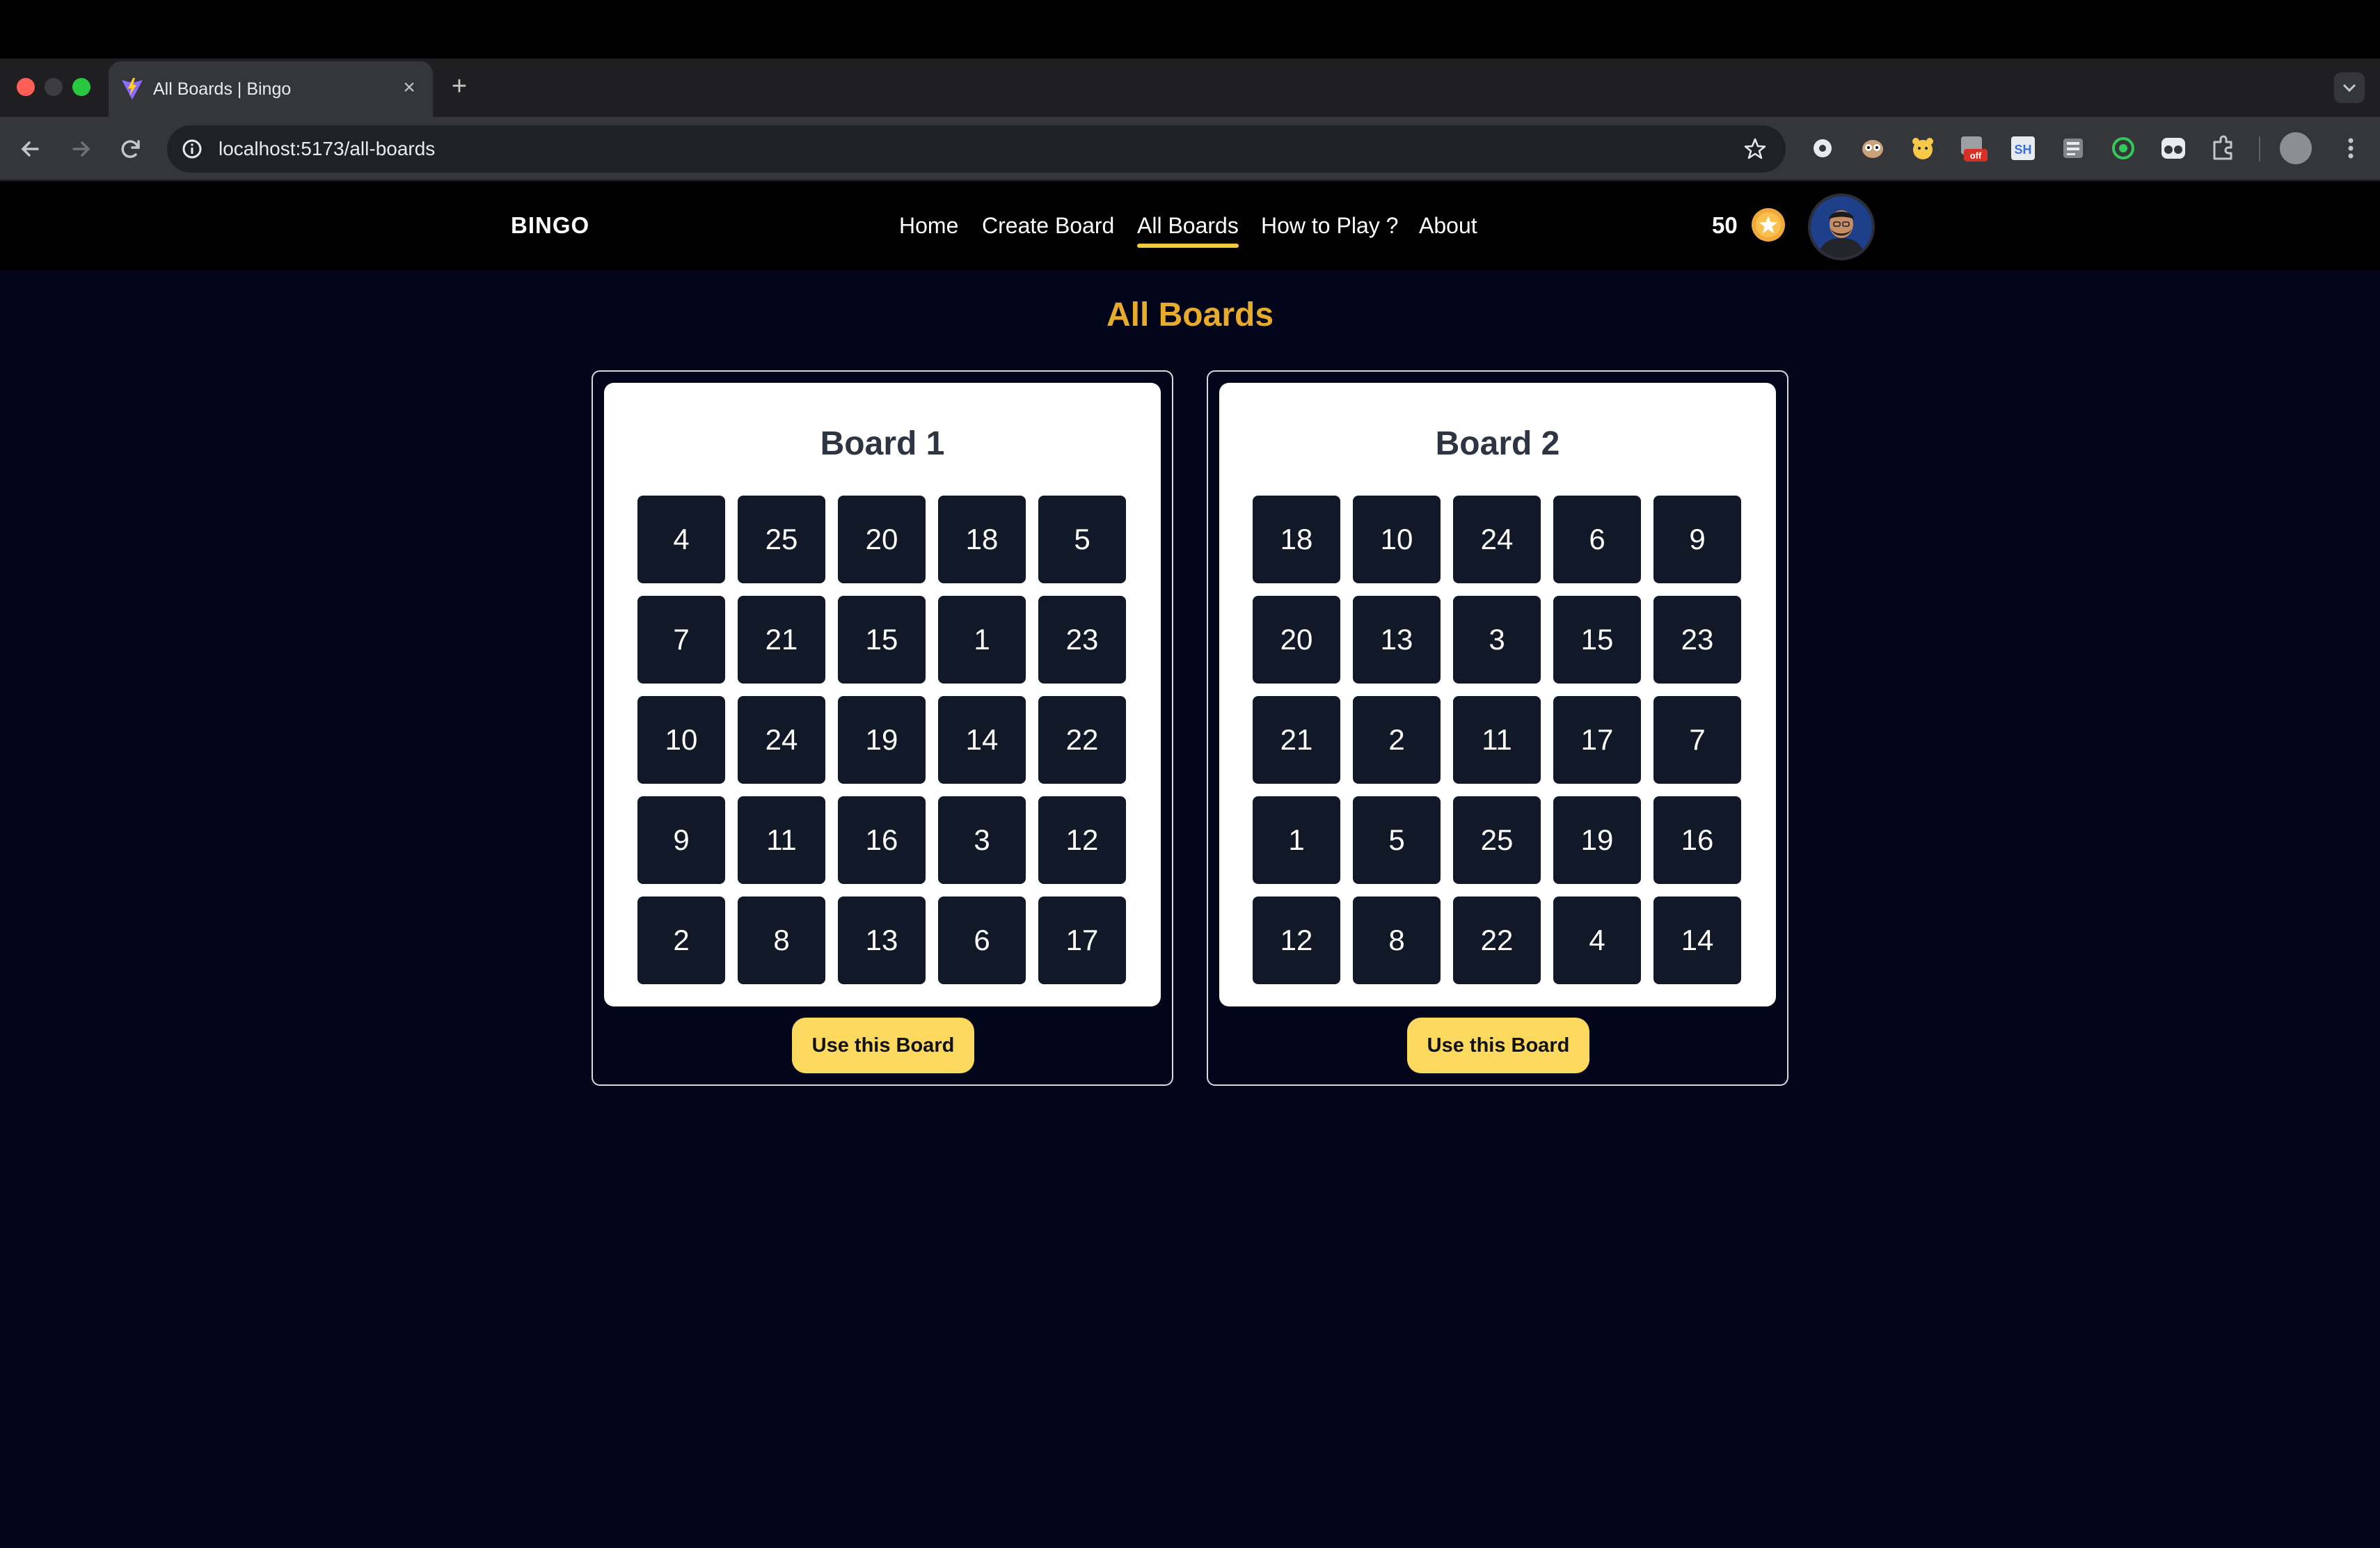  I want to click on ext-target-icon, so click(2123, 148).